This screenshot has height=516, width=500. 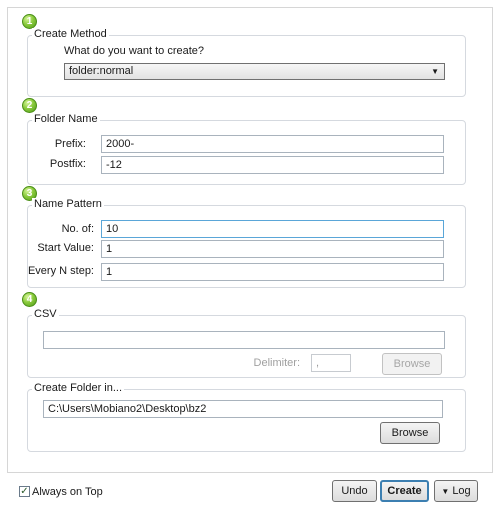 I want to click on log-button: ▼ Log, so click(x=456, y=491).